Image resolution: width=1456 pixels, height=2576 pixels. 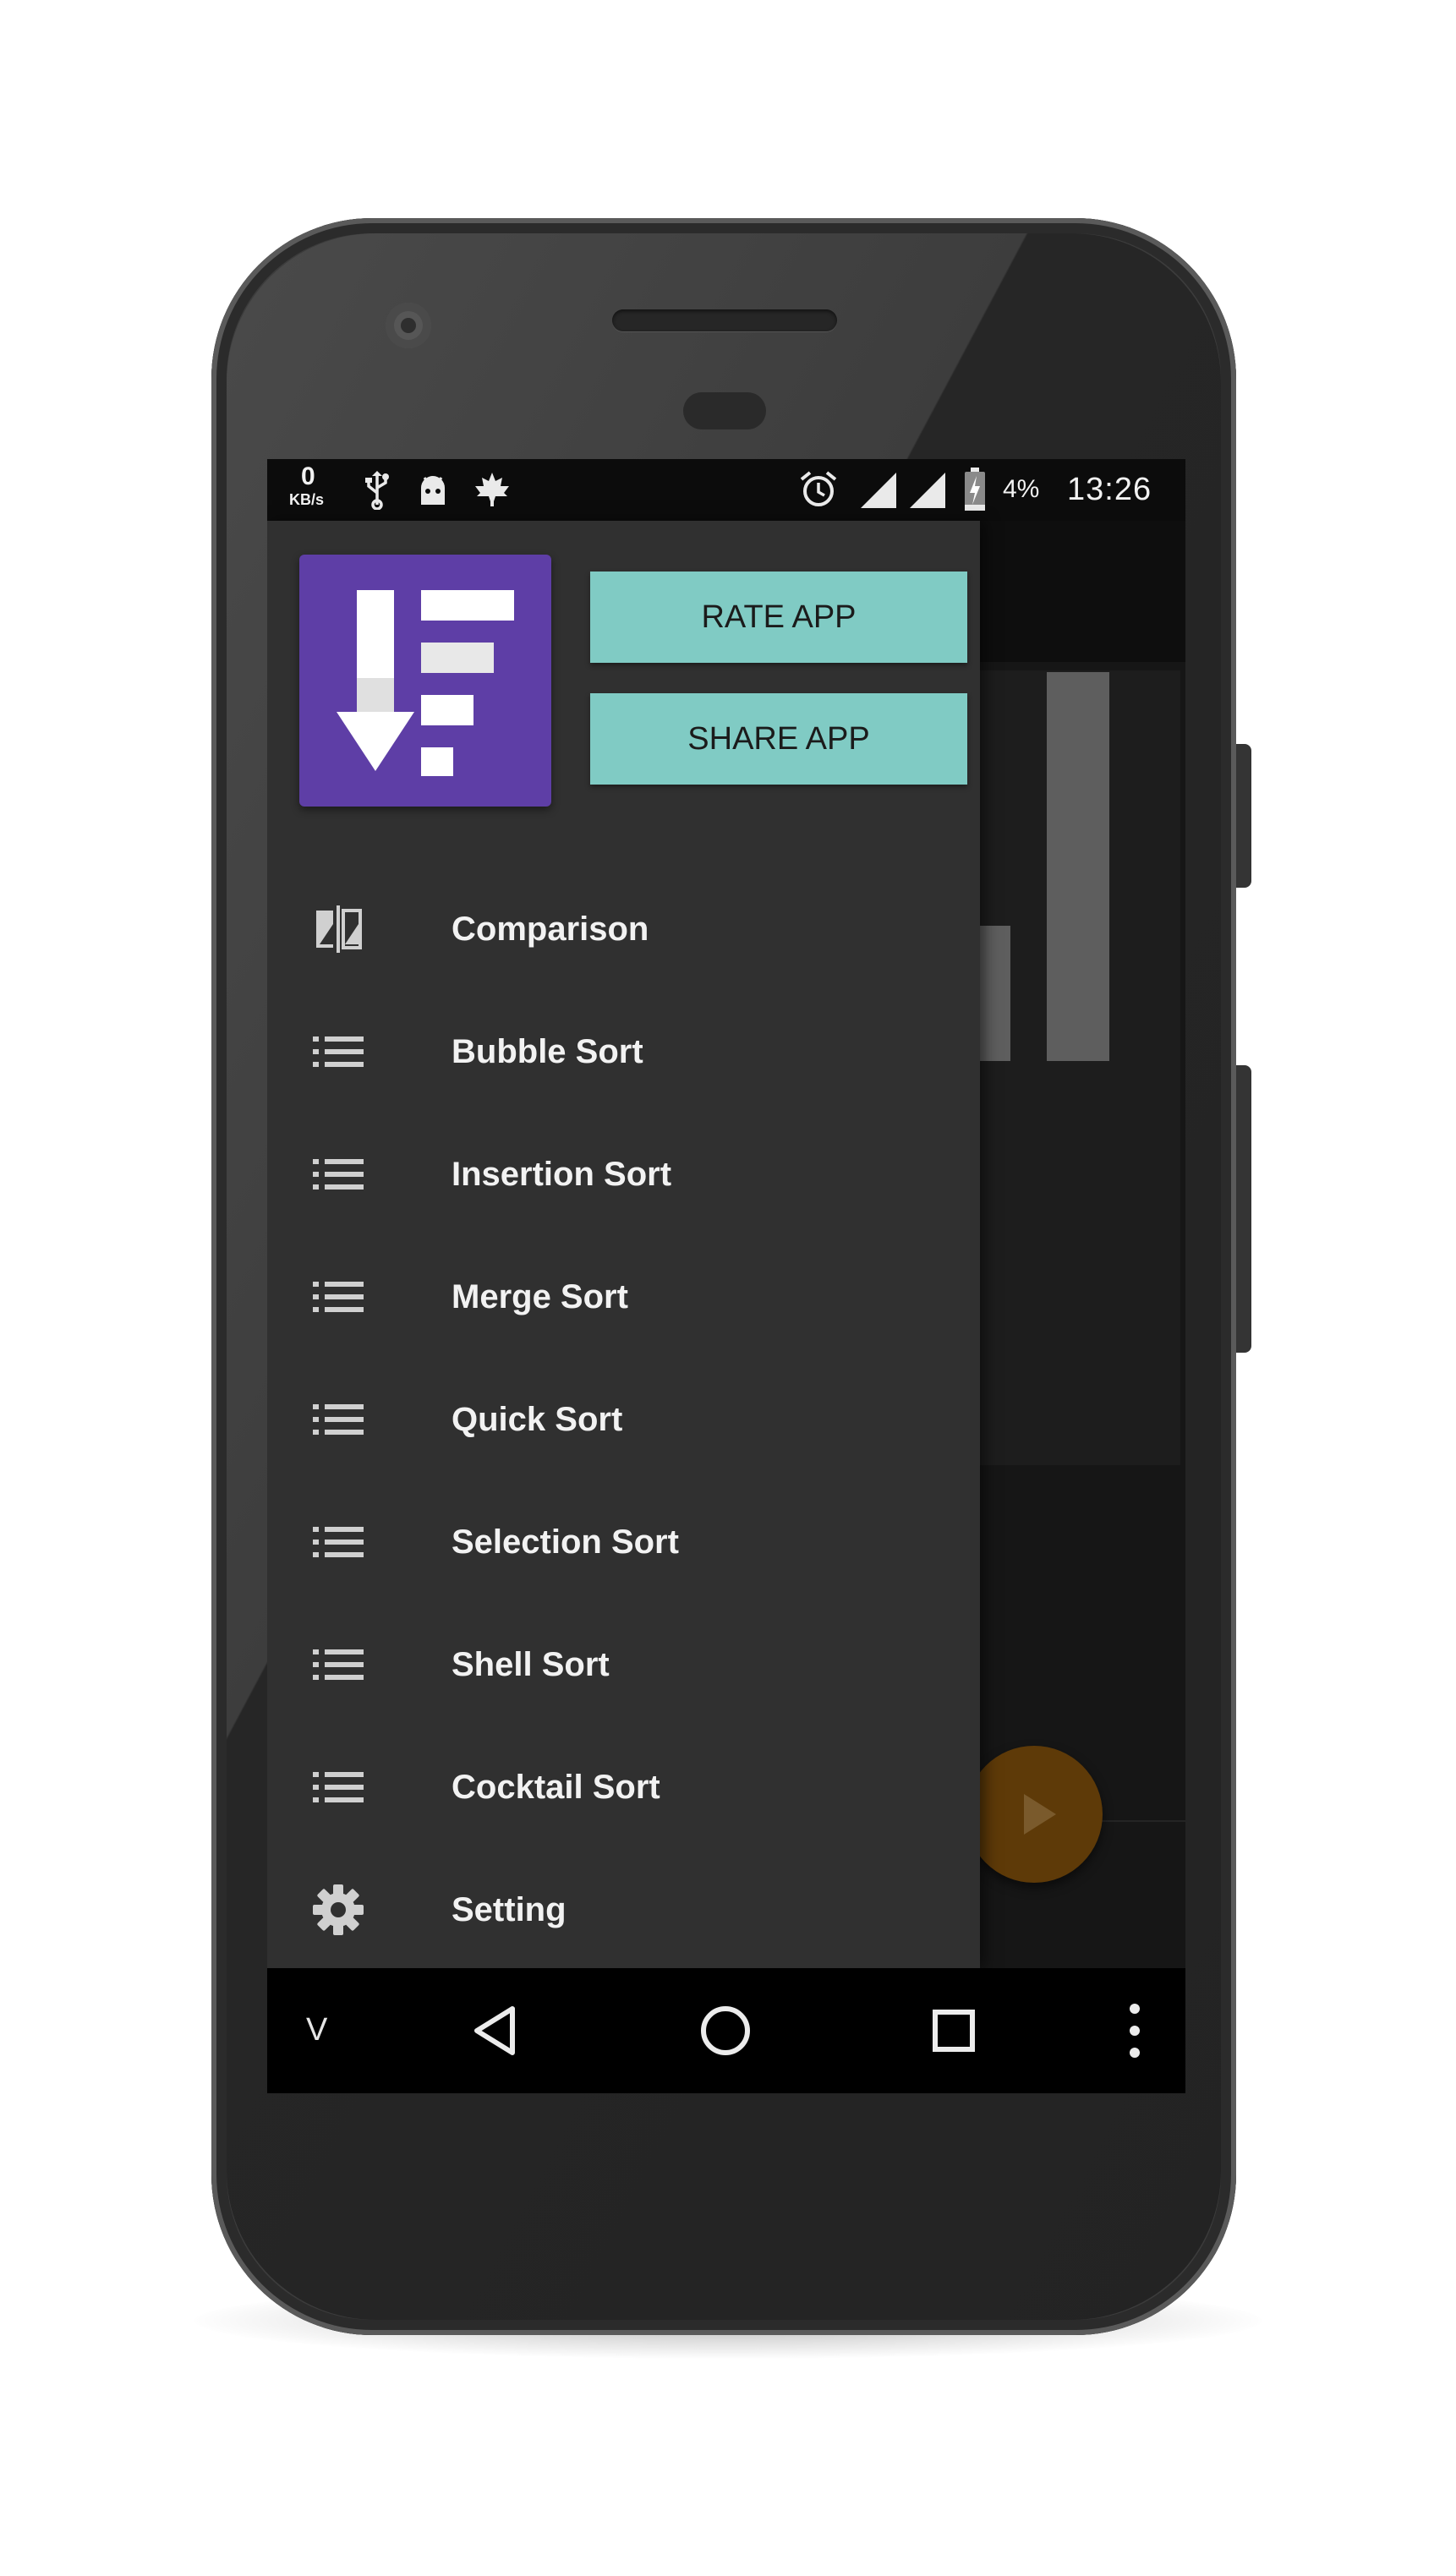 What do you see at coordinates (547, 1051) in the screenshot?
I see `drawer-item-label: Bubble Sort` at bounding box center [547, 1051].